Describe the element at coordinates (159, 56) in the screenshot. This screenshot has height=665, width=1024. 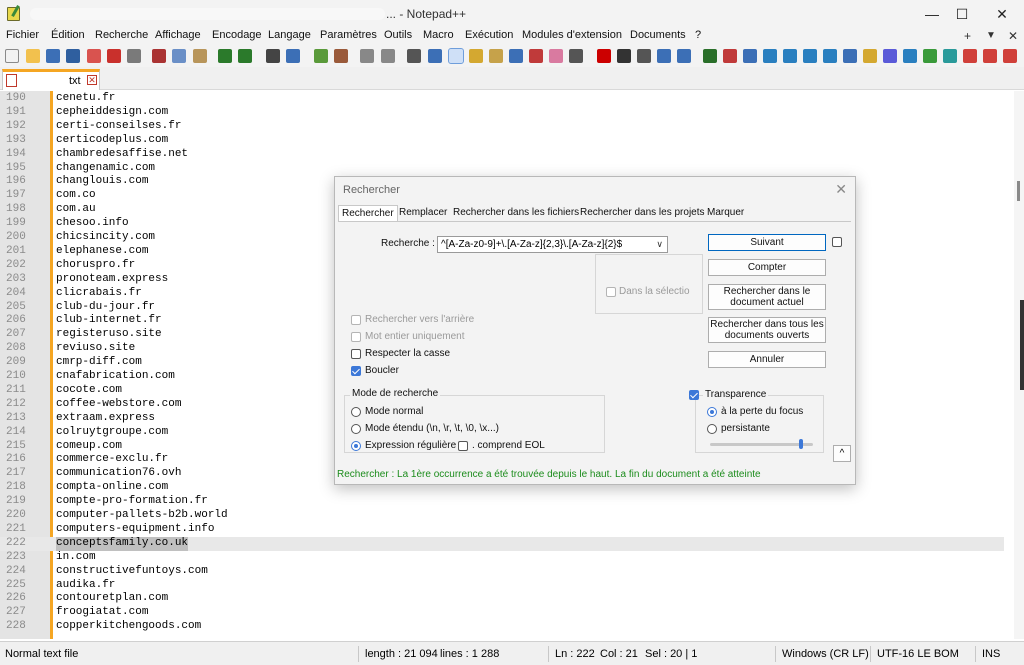
I see `cut-icon` at that location.